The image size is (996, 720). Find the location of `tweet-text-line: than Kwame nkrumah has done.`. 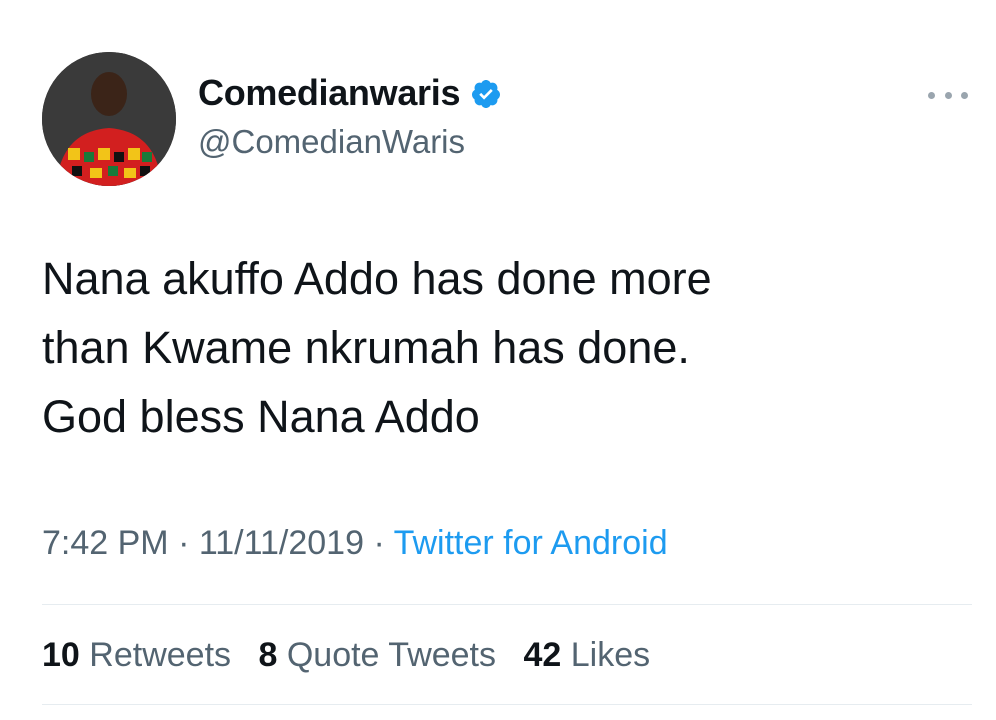

tweet-text-line: than Kwame nkrumah has done. is located at coordinates (366, 347).